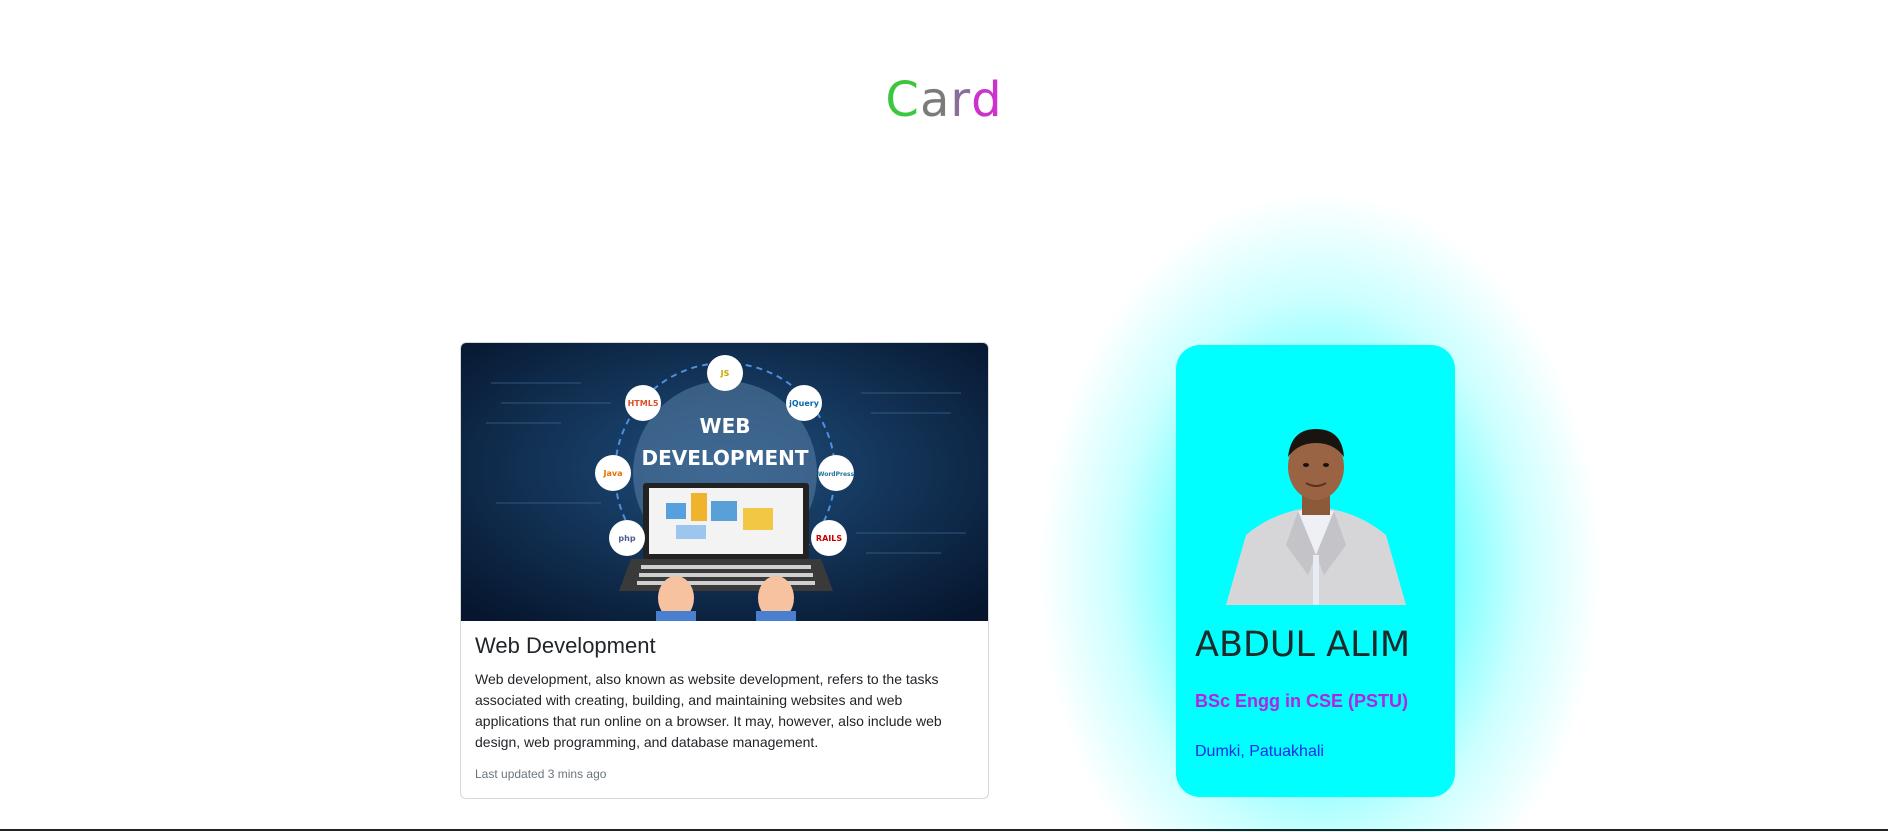 The height and width of the screenshot is (832, 1888). Describe the element at coordinates (626, 538) in the screenshot. I see `php-icon: php` at that location.